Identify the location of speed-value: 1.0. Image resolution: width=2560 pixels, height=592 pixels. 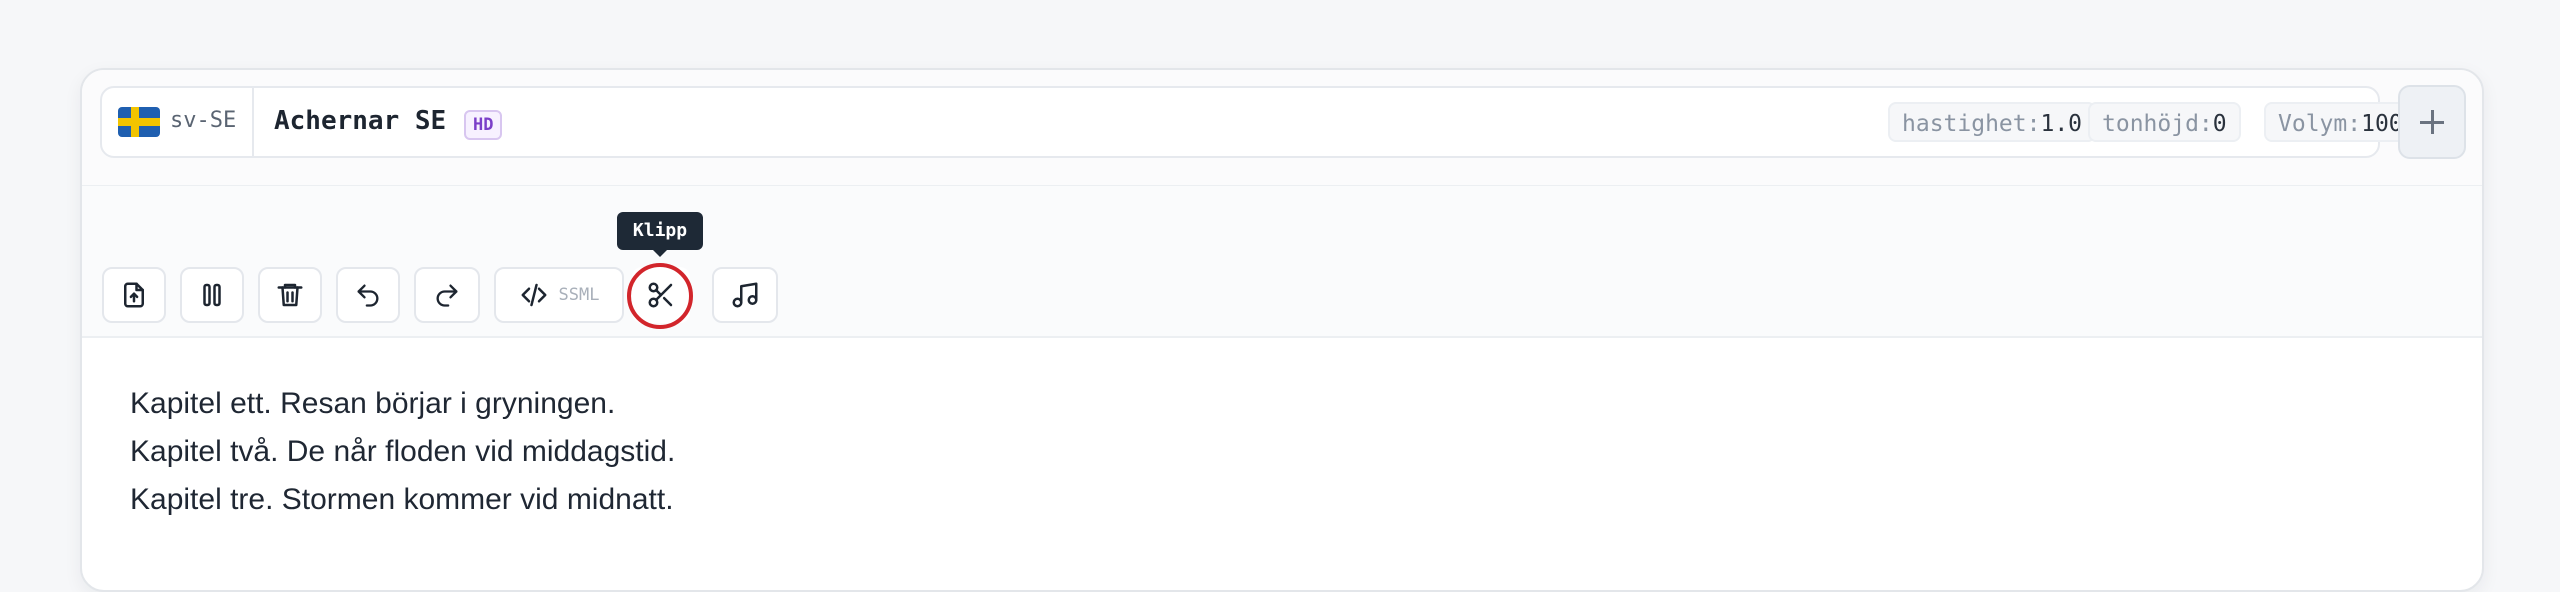
(2061, 124).